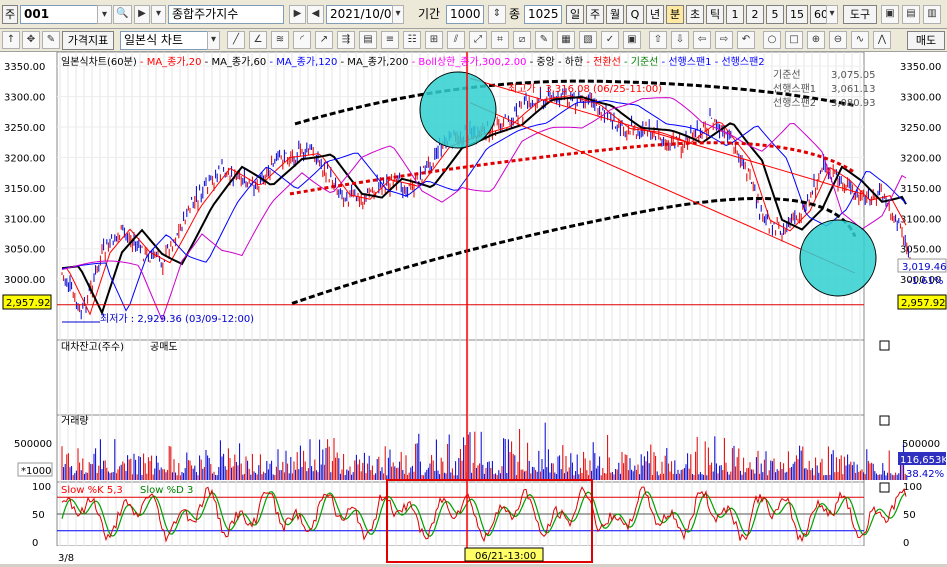  Describe the element at coordinates (540, 62) in the screenshot. I see `legend-item-6: - 중앙` at that location.